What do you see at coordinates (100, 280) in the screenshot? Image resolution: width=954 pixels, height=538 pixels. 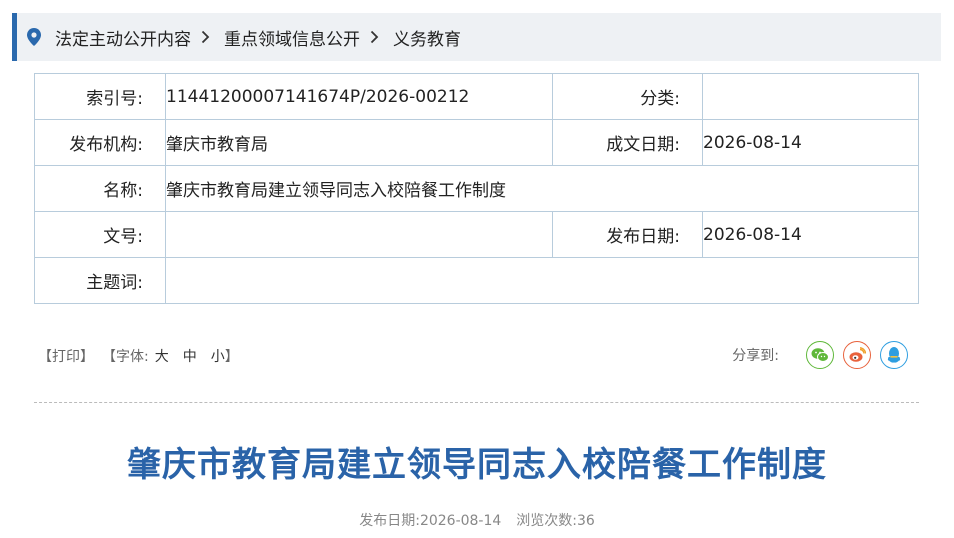 I see `keywords-label: 主题词:` at bounding box center [100, 280].